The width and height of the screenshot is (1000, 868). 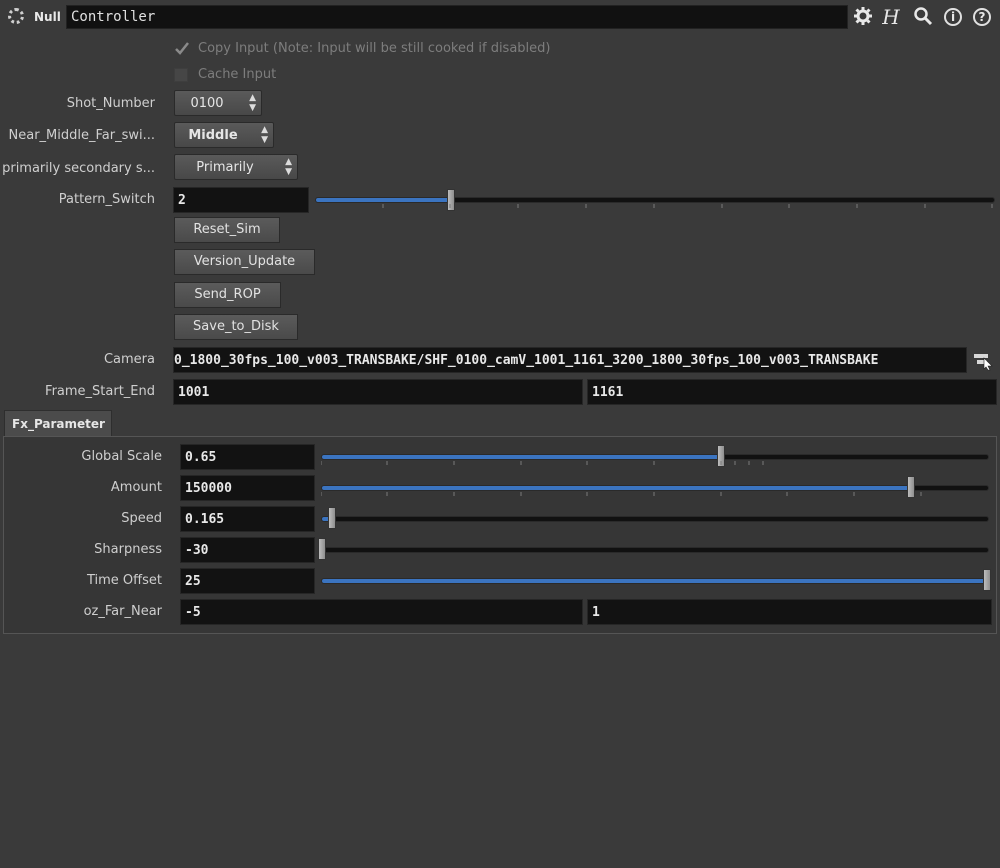 What do you see at coordinates (332, 518) in the screenshot?
I see `speed-handle` at bounding box center [332, 518].